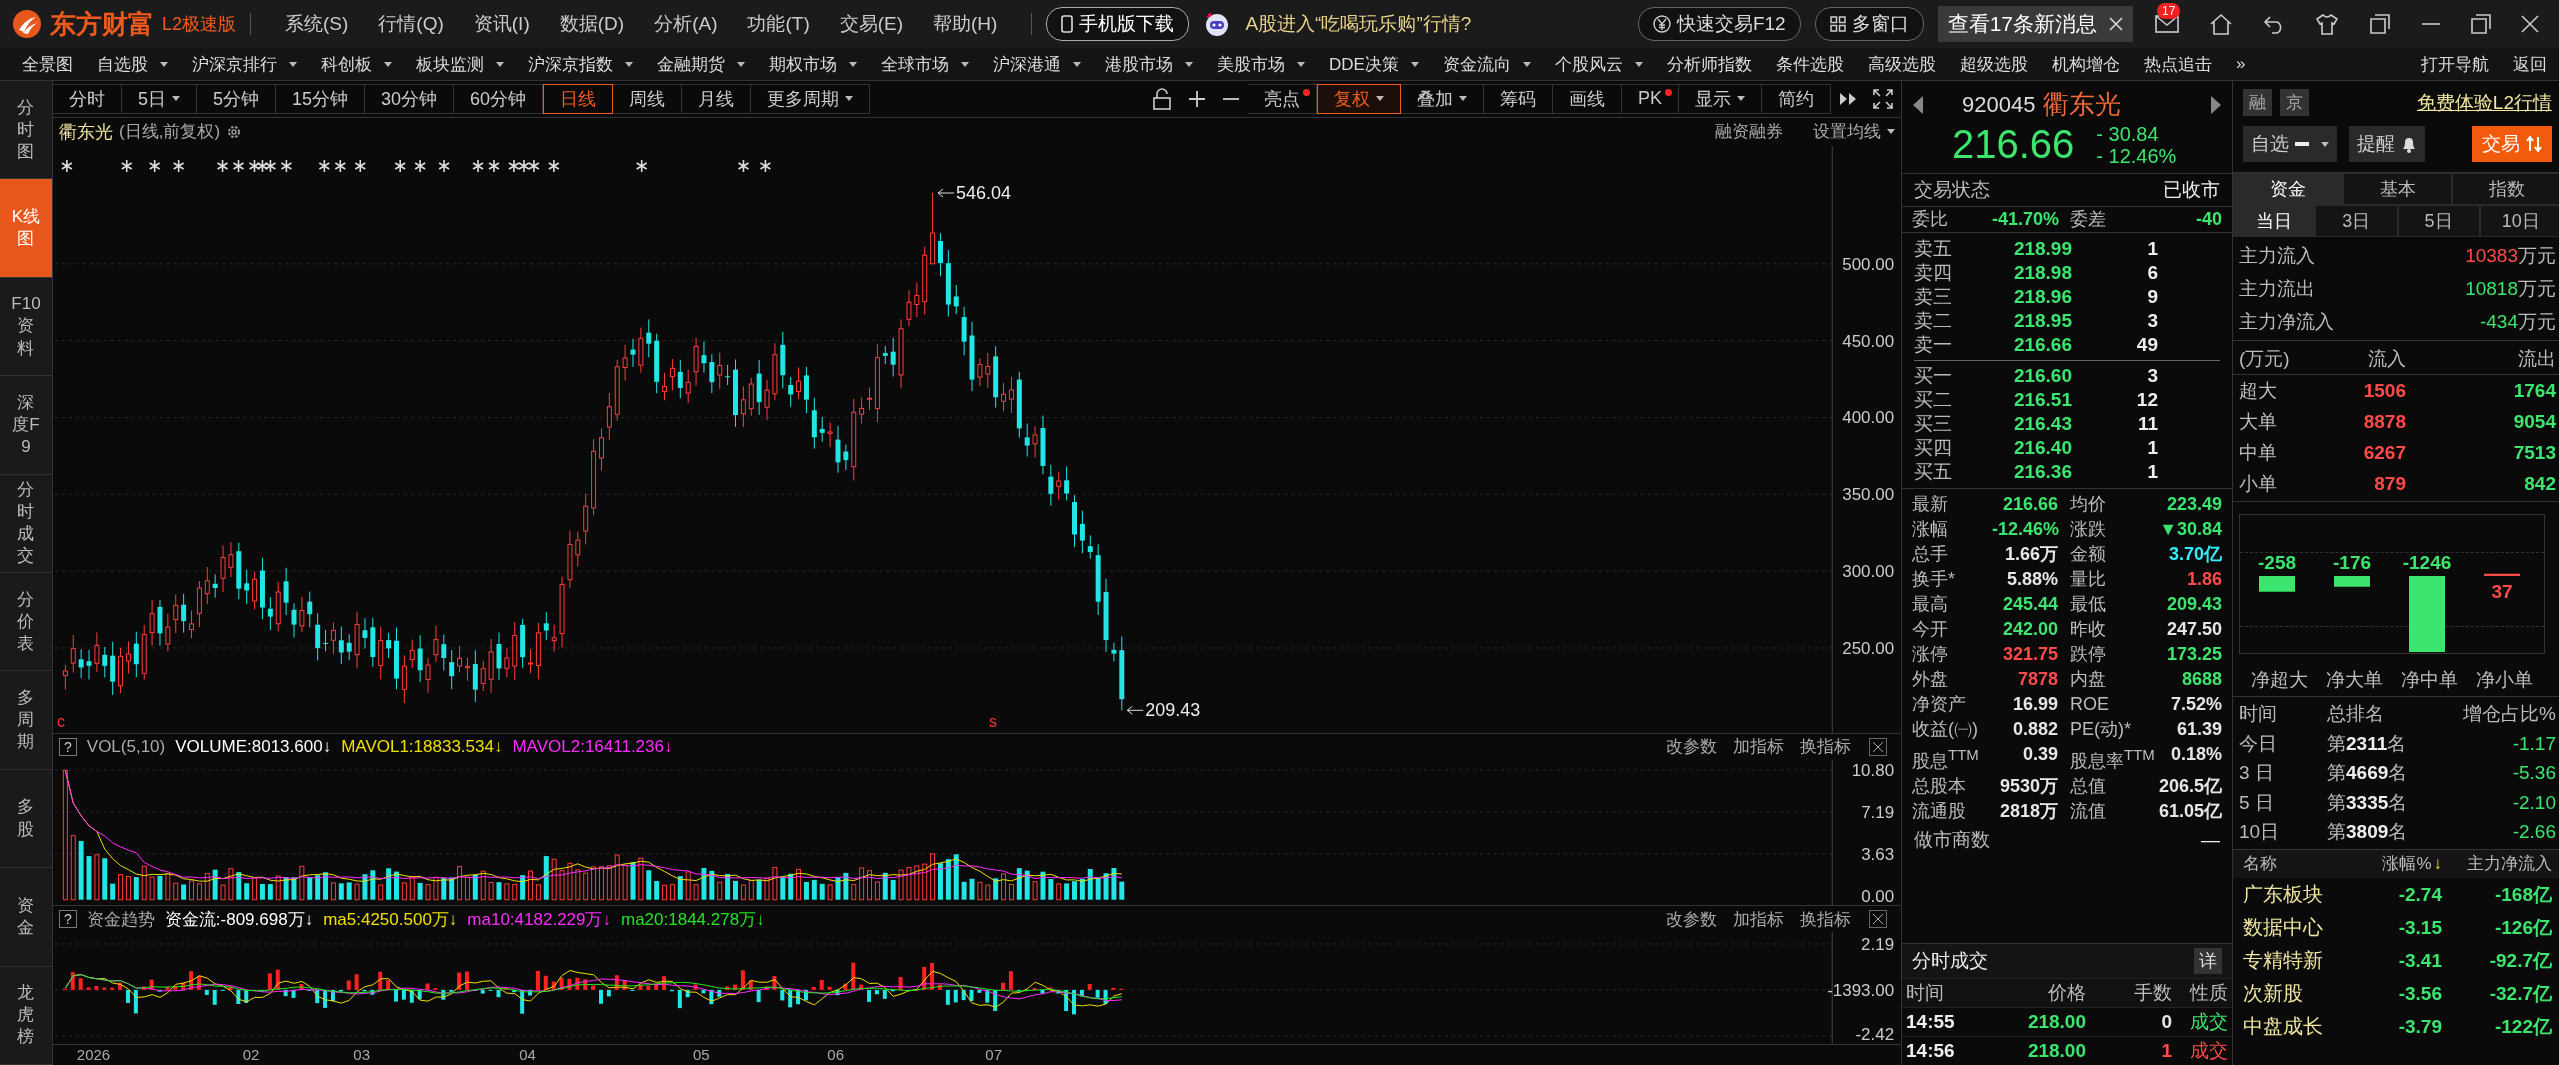 The image size is (2559, 1065). What do you see at coordinates (132, 64) in the screenshot?
I see `nav-menu-item: 自选股` at bounding box center [132, 64].